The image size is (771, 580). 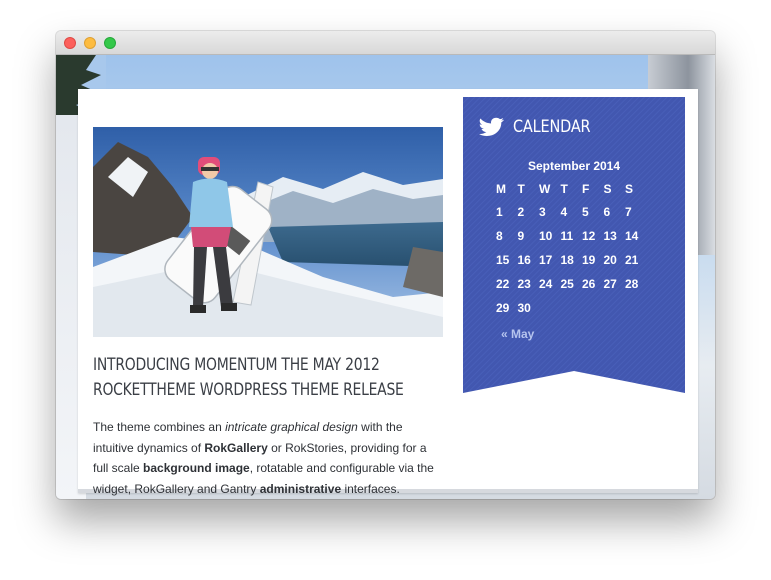 What do you see at coordinates (546, 260) in the screenshot?
I see `calendar-day: 17` at bounding box center [546, 260].